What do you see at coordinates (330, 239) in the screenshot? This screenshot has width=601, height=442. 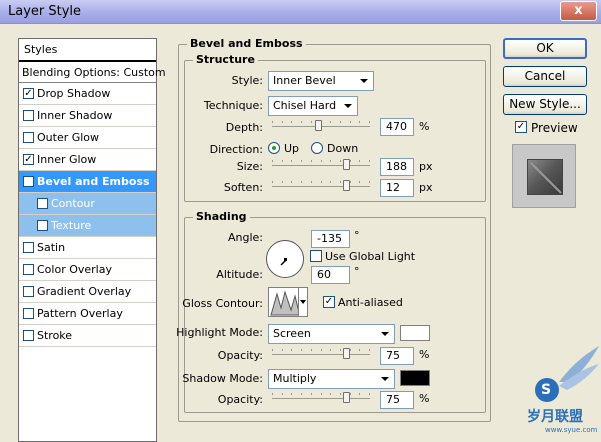 I see `angle-input: -135` at bounding box center [330, 239].